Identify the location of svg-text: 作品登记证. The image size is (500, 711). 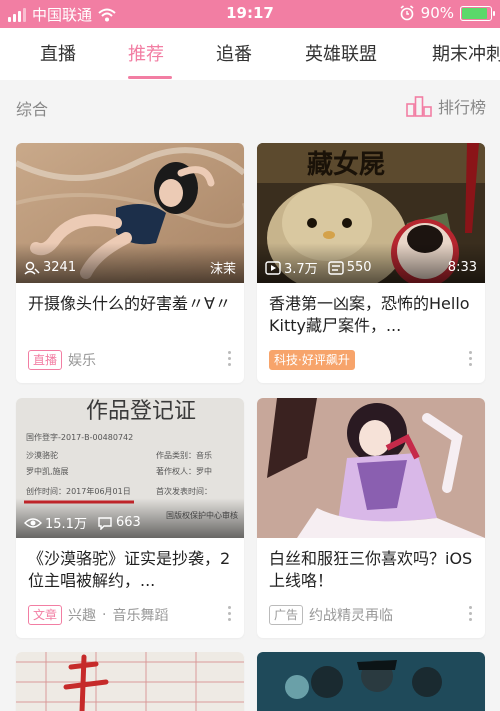
(141, 411).